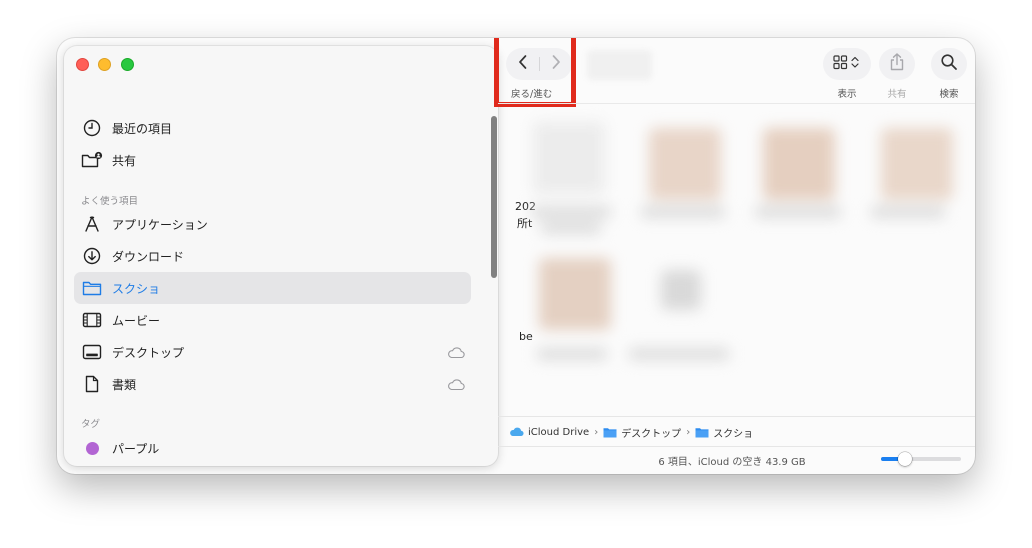 The image size is (1032, 548). I want to click on path-item-desktop: デスクトップ, so click(642, 432).